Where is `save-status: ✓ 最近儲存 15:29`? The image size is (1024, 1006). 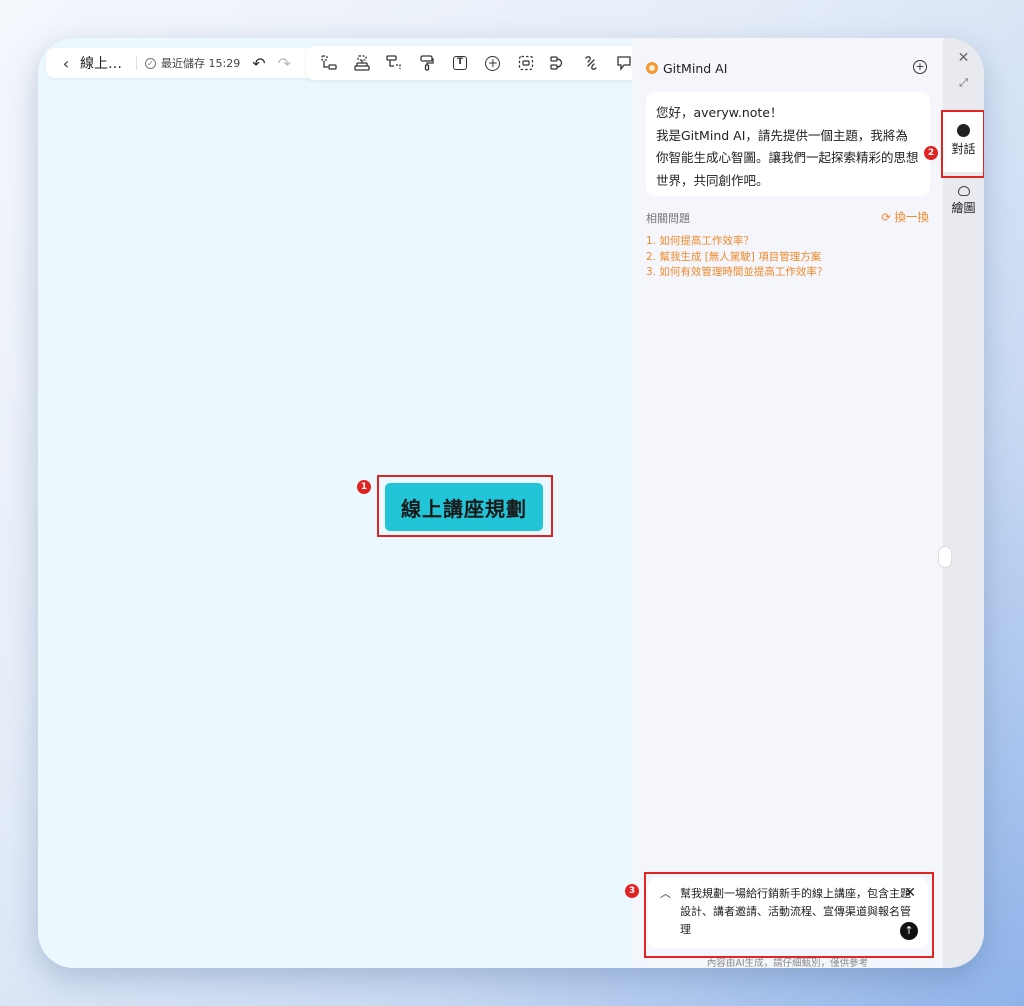 save-status: ✓ 最近儲存 15:29 is located at coordinates (192, 63).